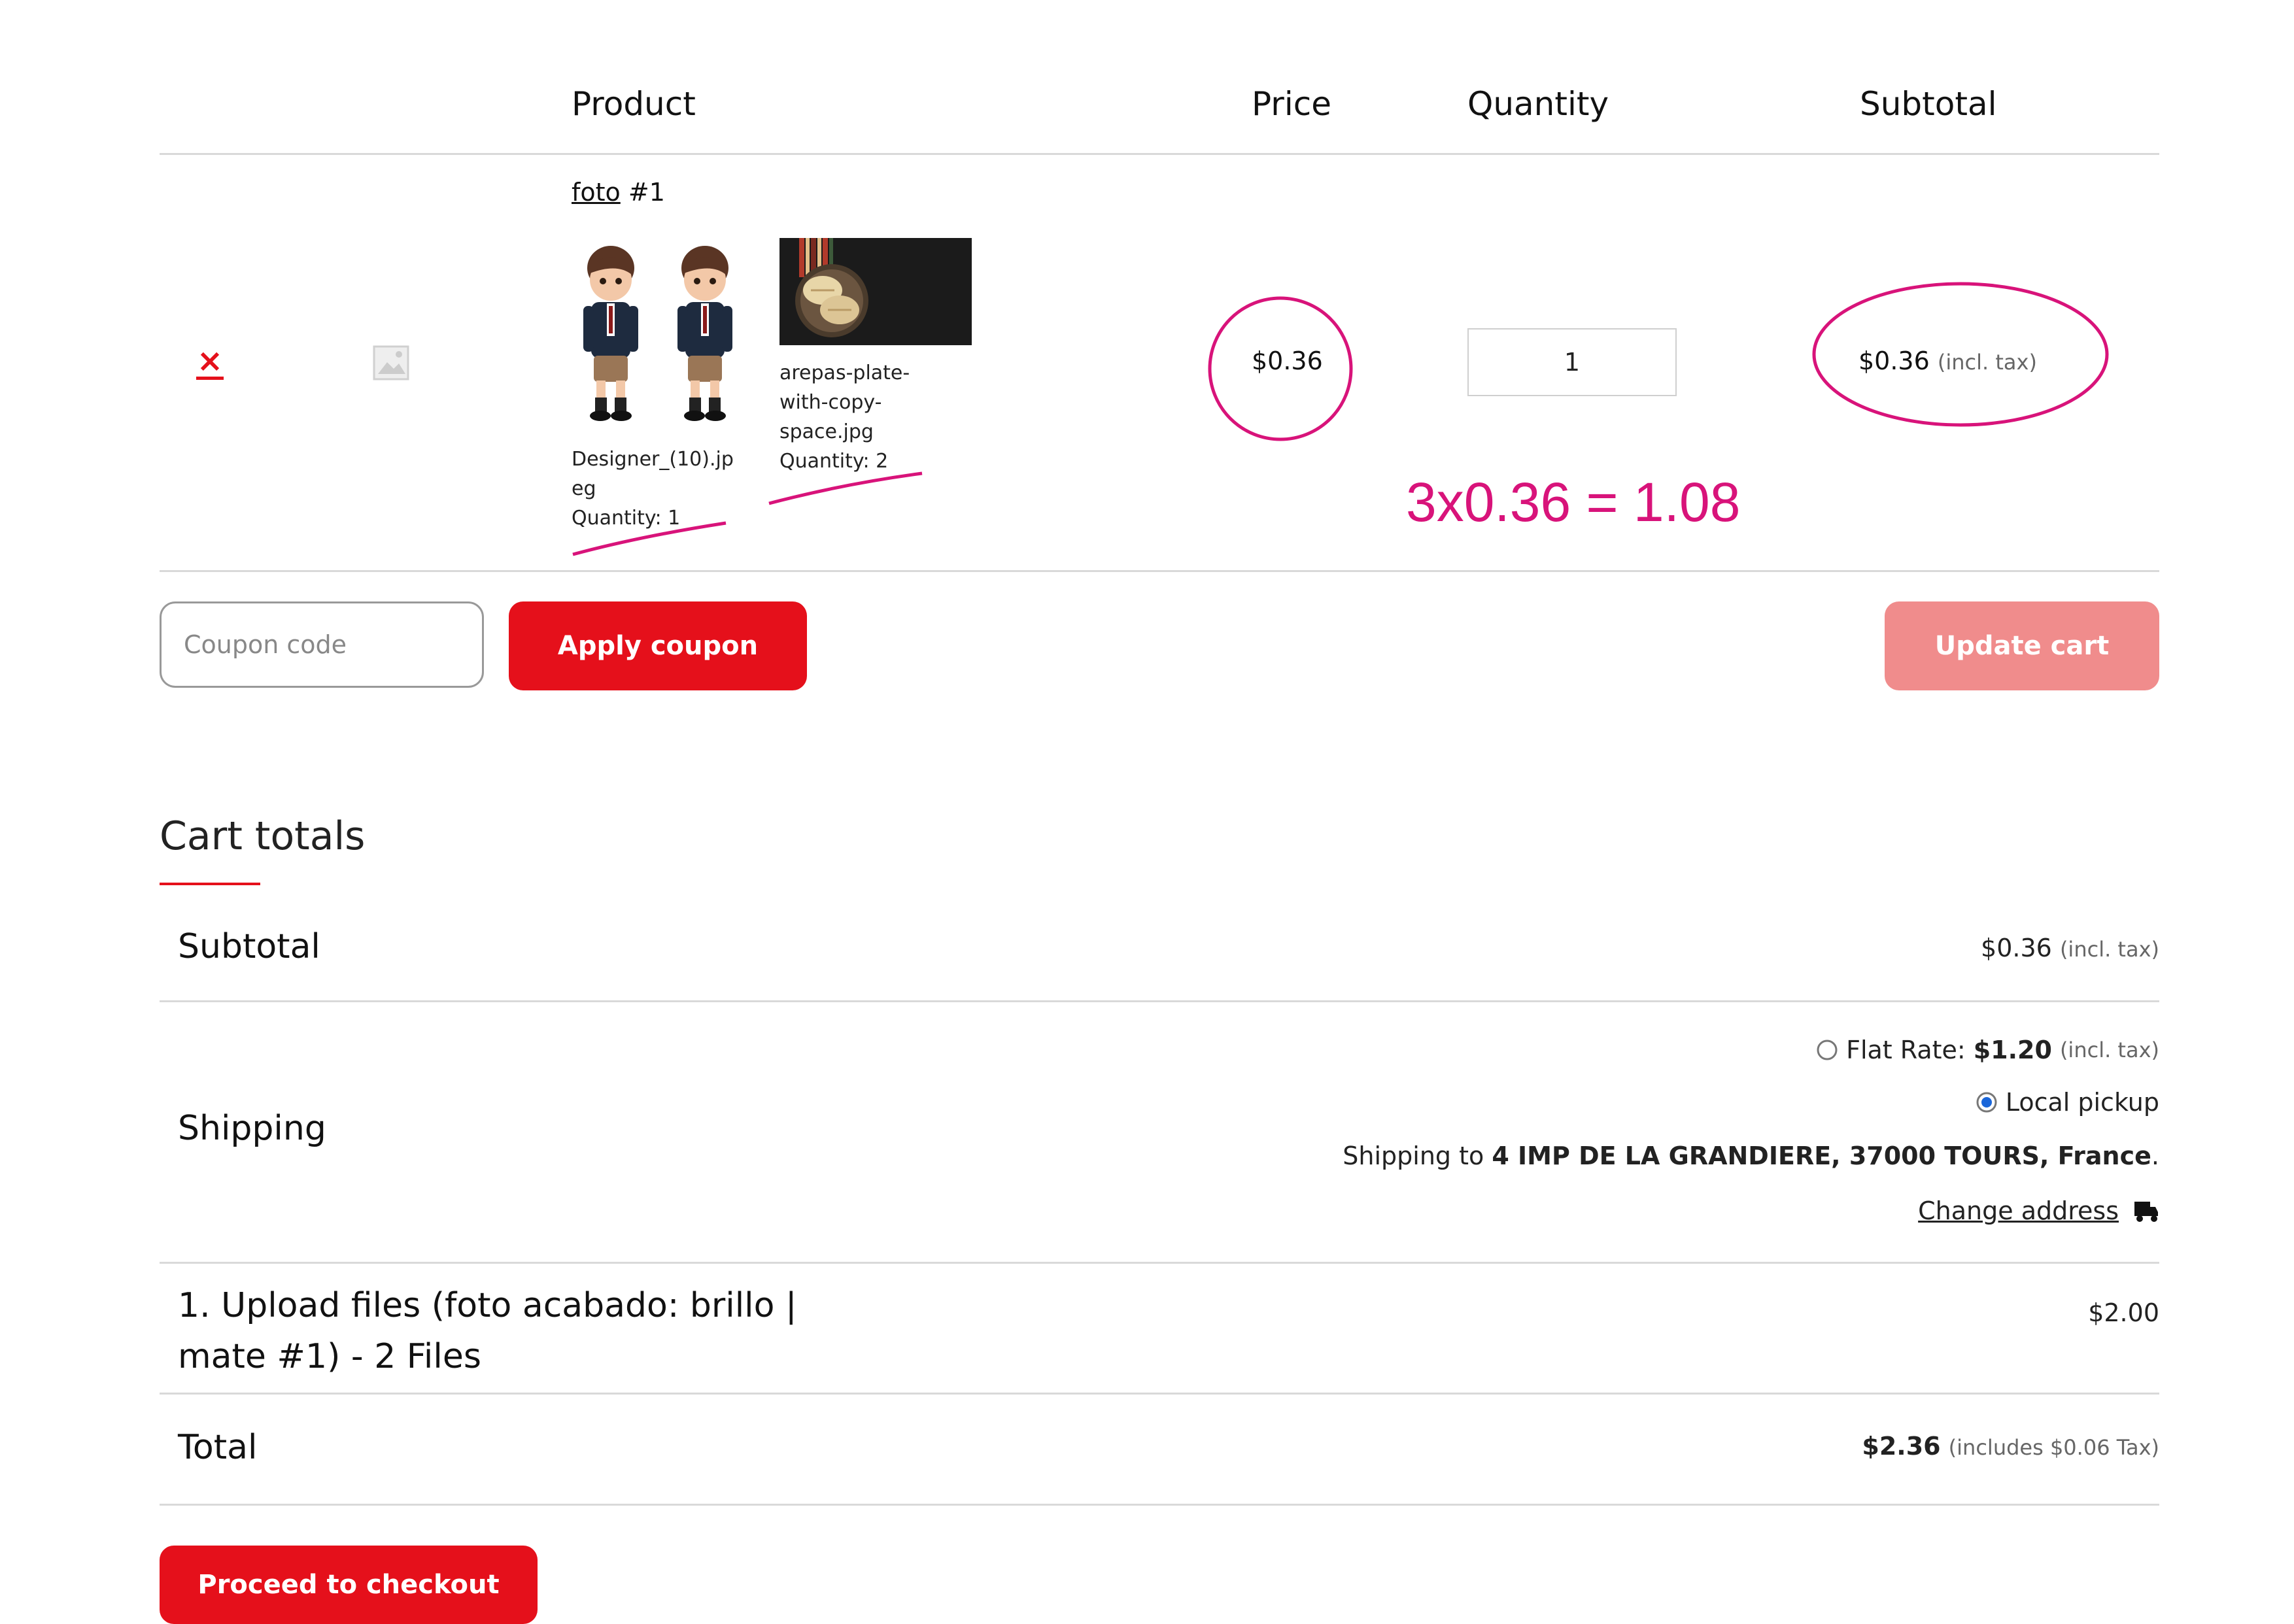 The height and width of the screenshot is (1624, 2294). What do you see at coordinates (2012, 1050) in the screenshot?
I see `flat-rate-amount: $1.20` at bounding box center [2012, 1050].